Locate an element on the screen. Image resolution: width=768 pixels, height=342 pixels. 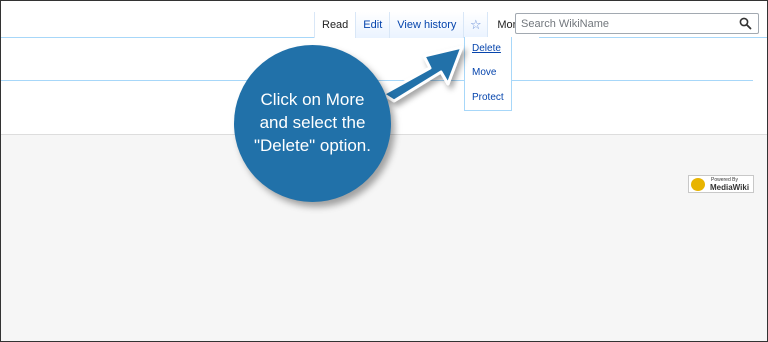
callout-line-2: and select the is located at coordinates (312, 122).